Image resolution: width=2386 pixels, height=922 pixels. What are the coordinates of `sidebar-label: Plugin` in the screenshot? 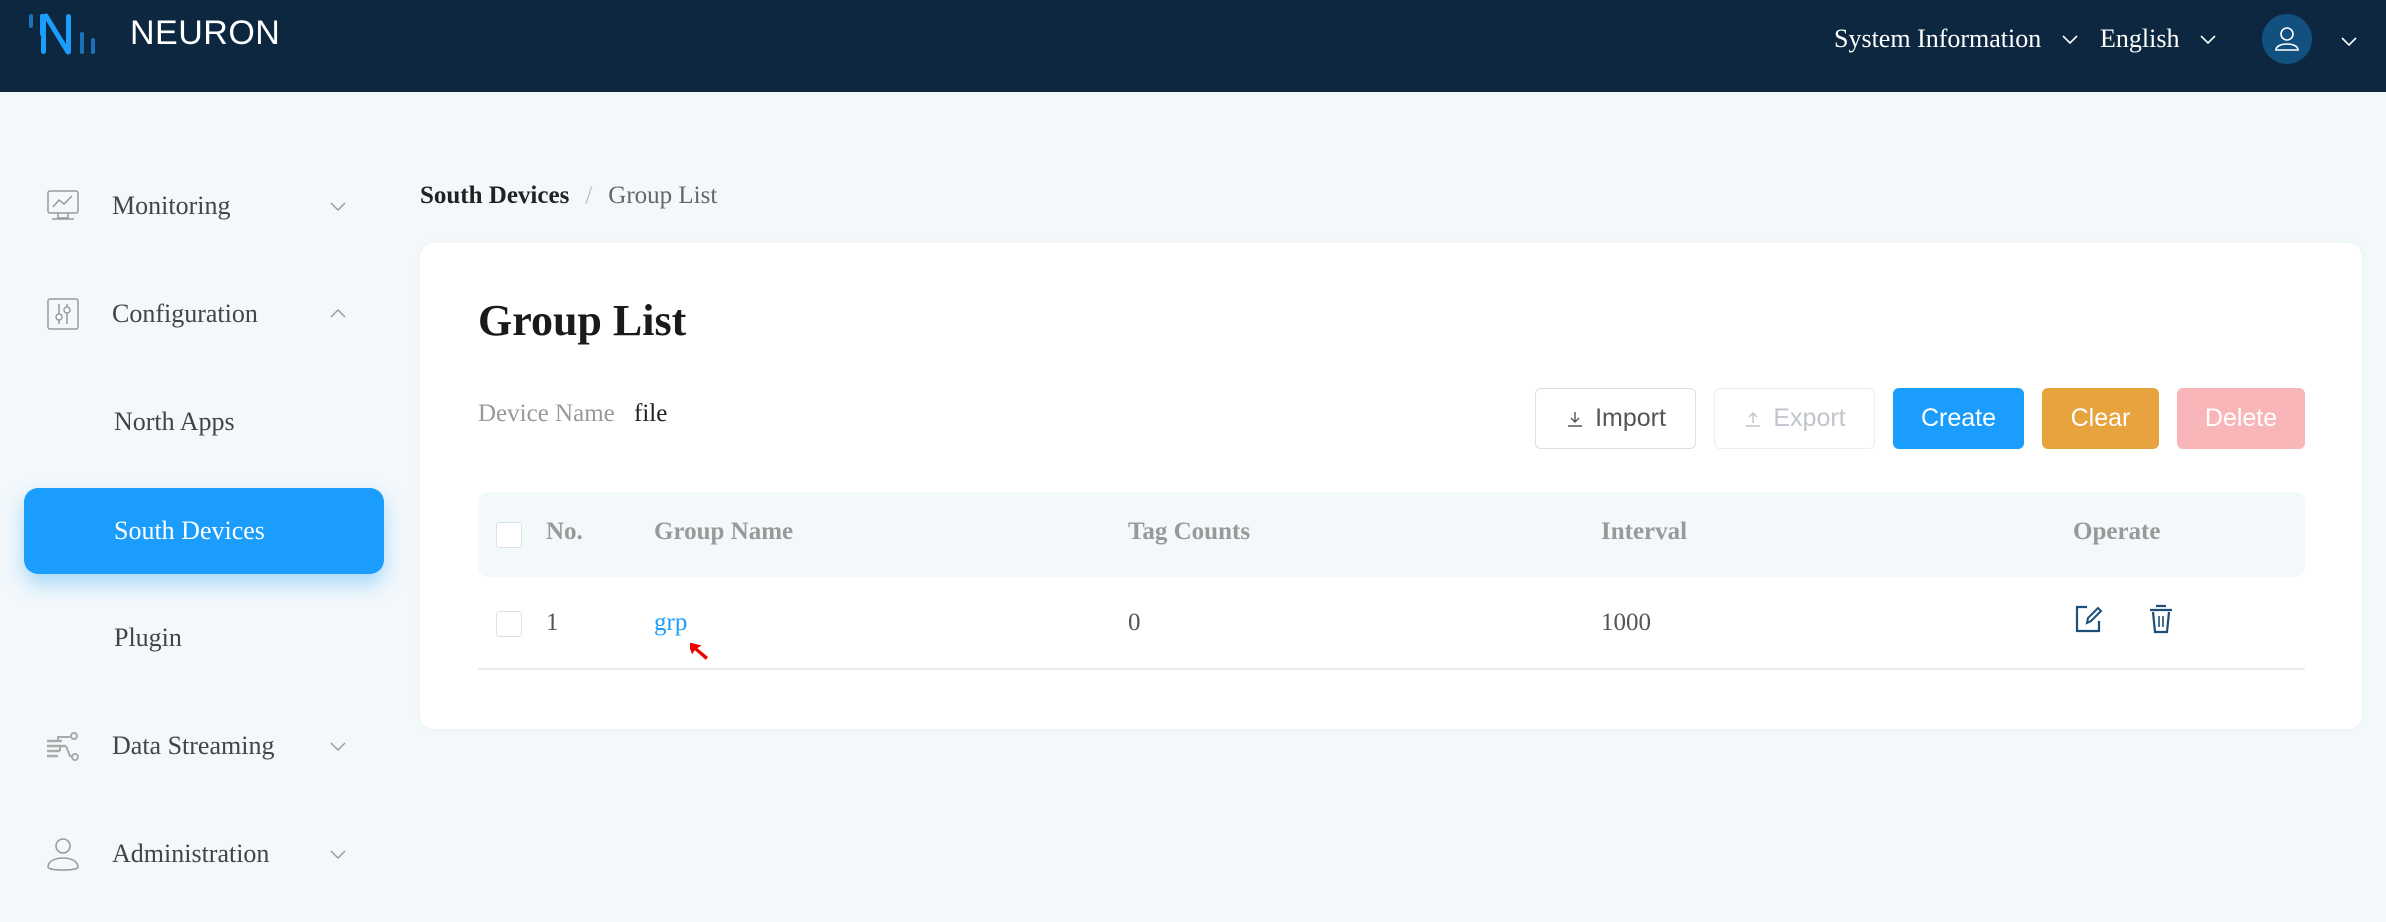 It's located at (148, 637).